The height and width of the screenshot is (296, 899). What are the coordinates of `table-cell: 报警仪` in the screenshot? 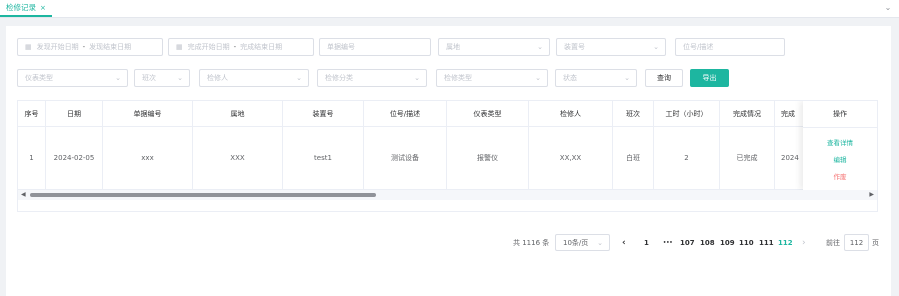 It's located at (488, 158).